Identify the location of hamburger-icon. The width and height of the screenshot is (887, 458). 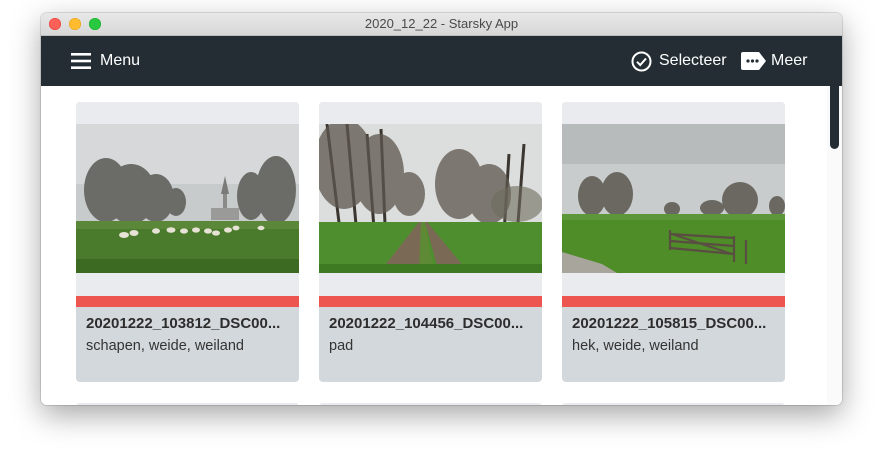
(81, 61).